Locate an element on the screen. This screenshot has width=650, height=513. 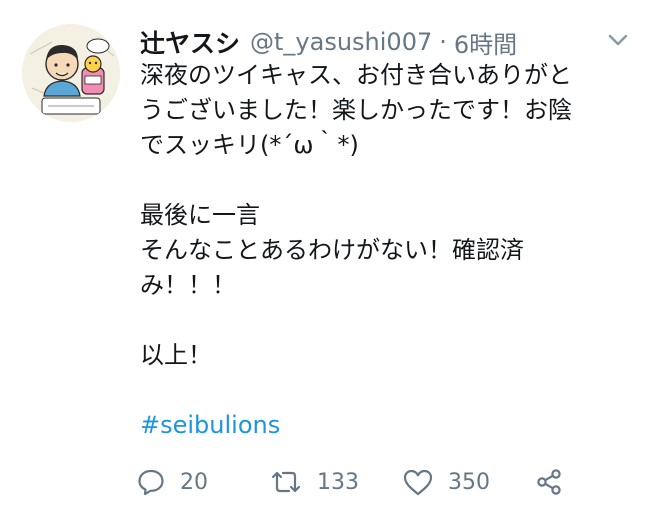
tweet-text-line: み！！！ is located at coordinates (188, 285).